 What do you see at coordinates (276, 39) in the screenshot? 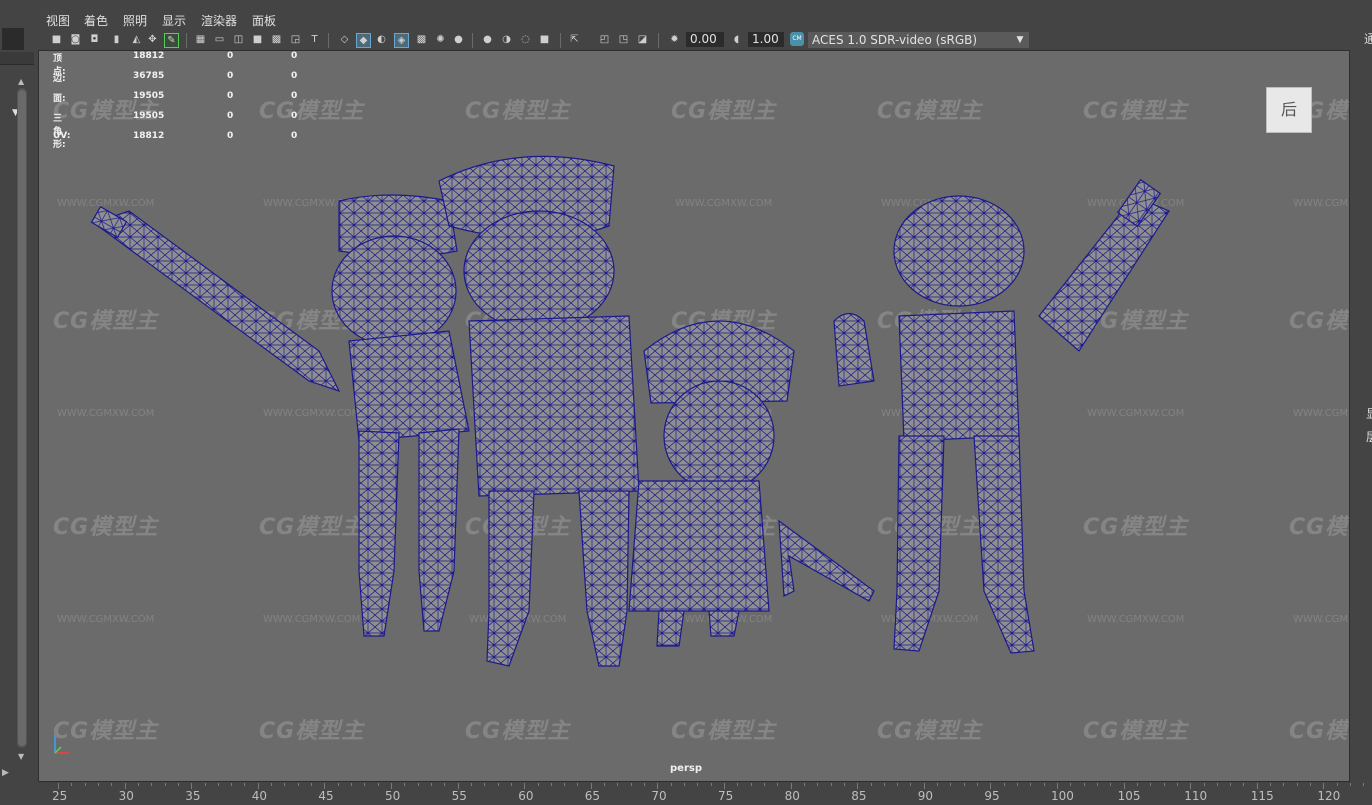
I see `field-chart-icon: ▩` at bounding box center [276, 39].